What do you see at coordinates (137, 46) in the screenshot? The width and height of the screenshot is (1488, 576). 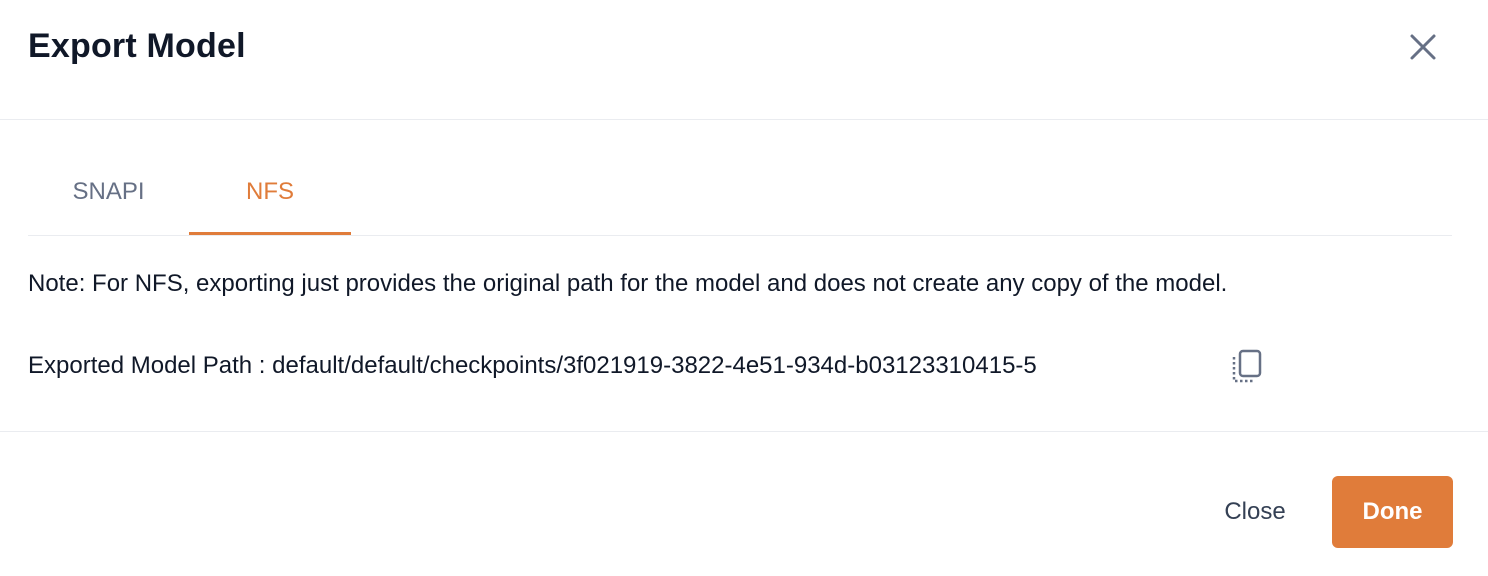 I see `dialog-title: Export Model` at bounding box center [137, 46].